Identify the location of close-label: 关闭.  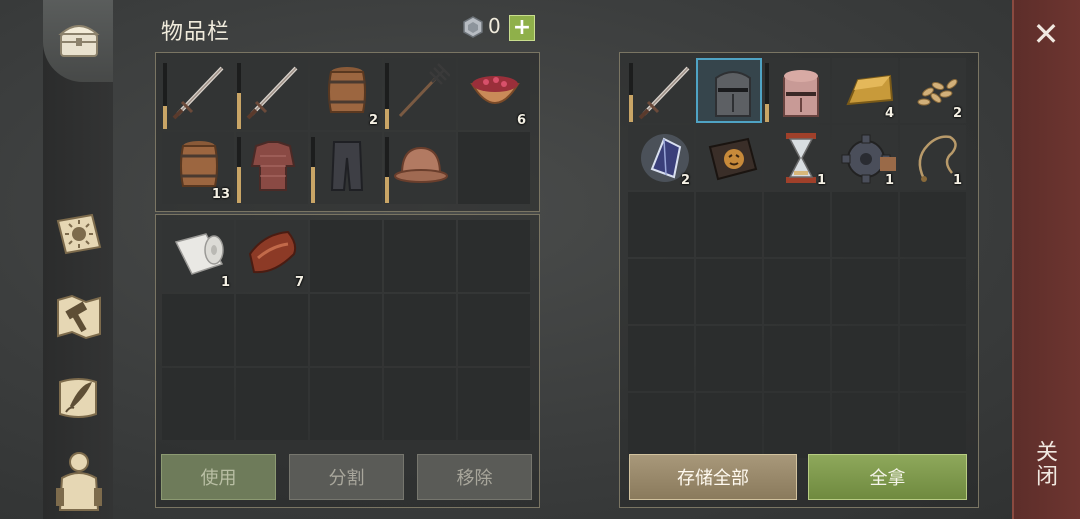
(1046, 464).